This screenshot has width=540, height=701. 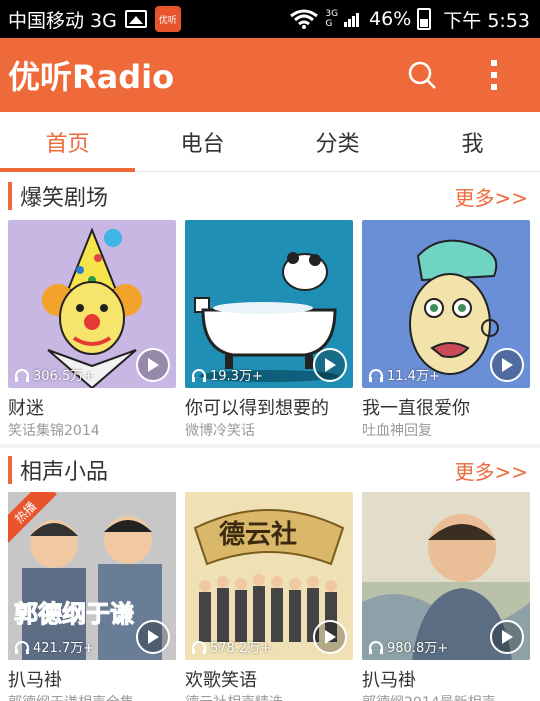 I want to click on album-subtitle: 郭德纲2014最新相声, so click(x=446, y=696).